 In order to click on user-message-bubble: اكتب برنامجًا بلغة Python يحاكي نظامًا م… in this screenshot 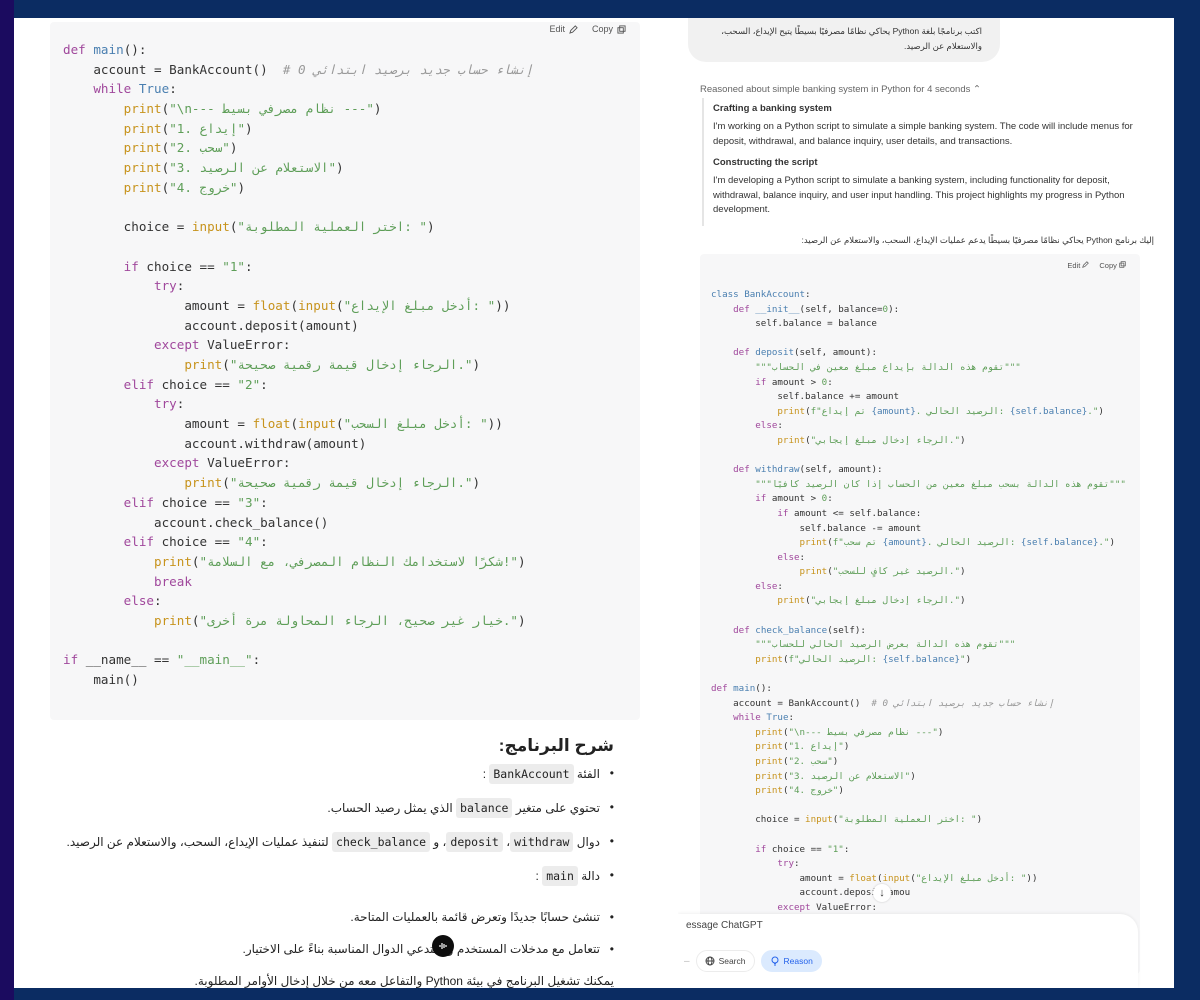, I will do `click(844, 40)`.